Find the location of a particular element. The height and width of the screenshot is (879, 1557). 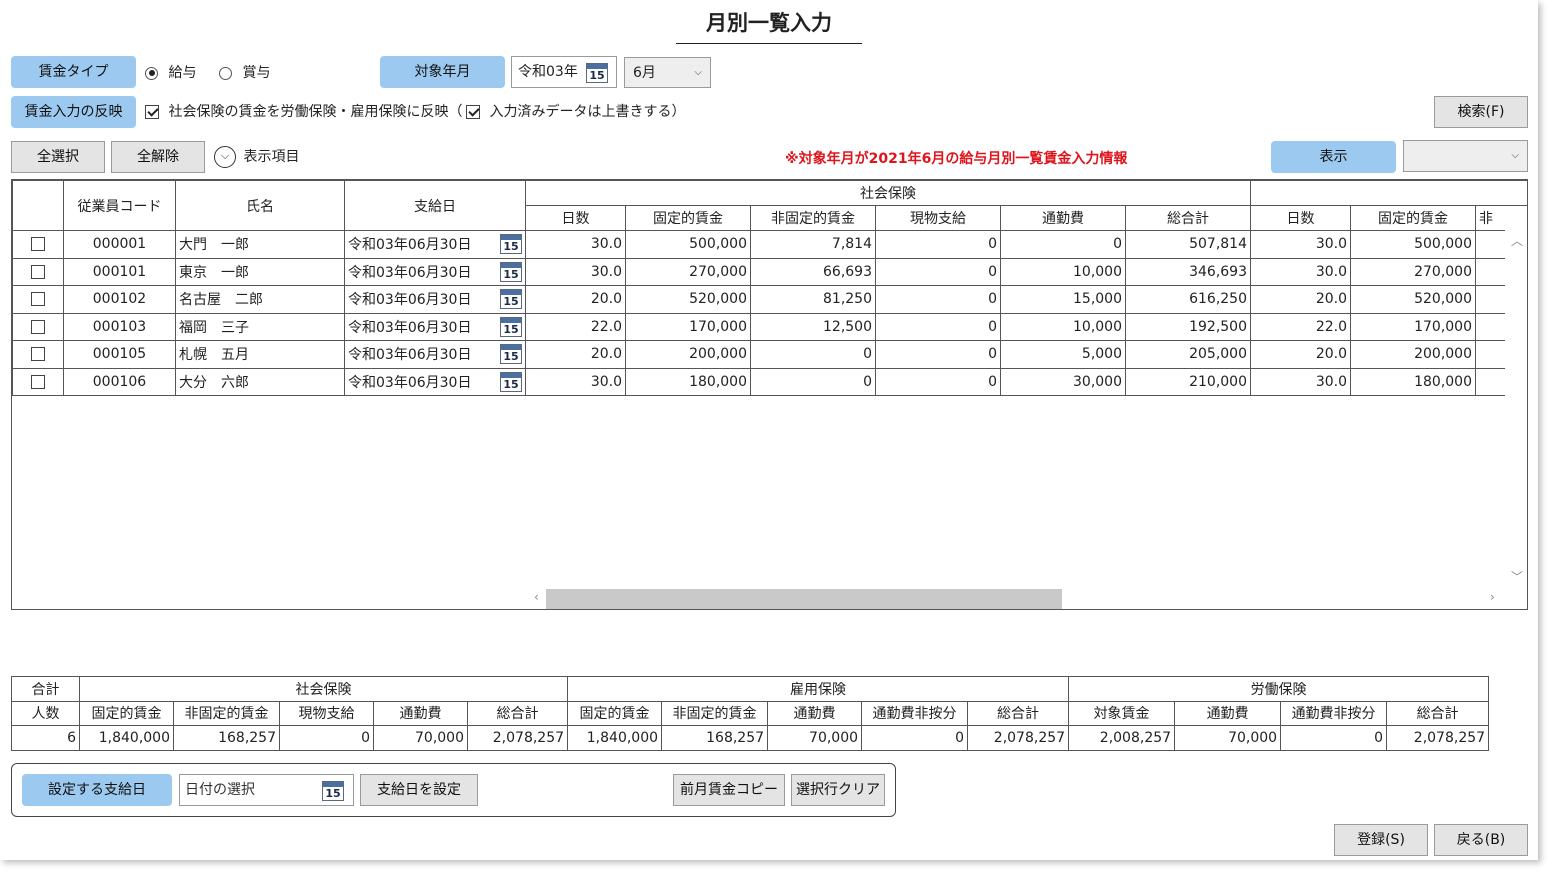

days: 22.0 is located at coordinates (575, 326).